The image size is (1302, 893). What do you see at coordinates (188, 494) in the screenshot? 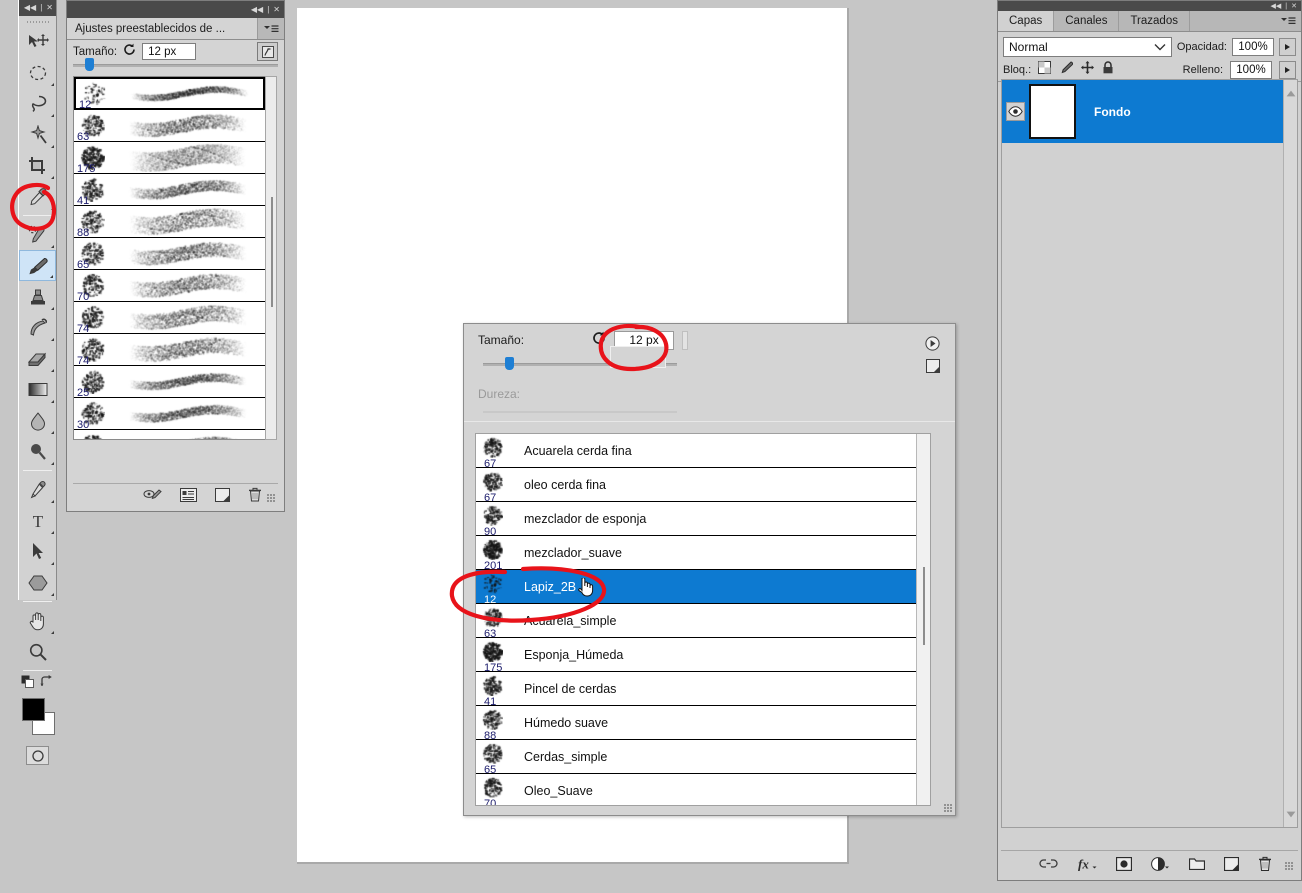
I see `list-view-icon` at bounding box center [188, 494].